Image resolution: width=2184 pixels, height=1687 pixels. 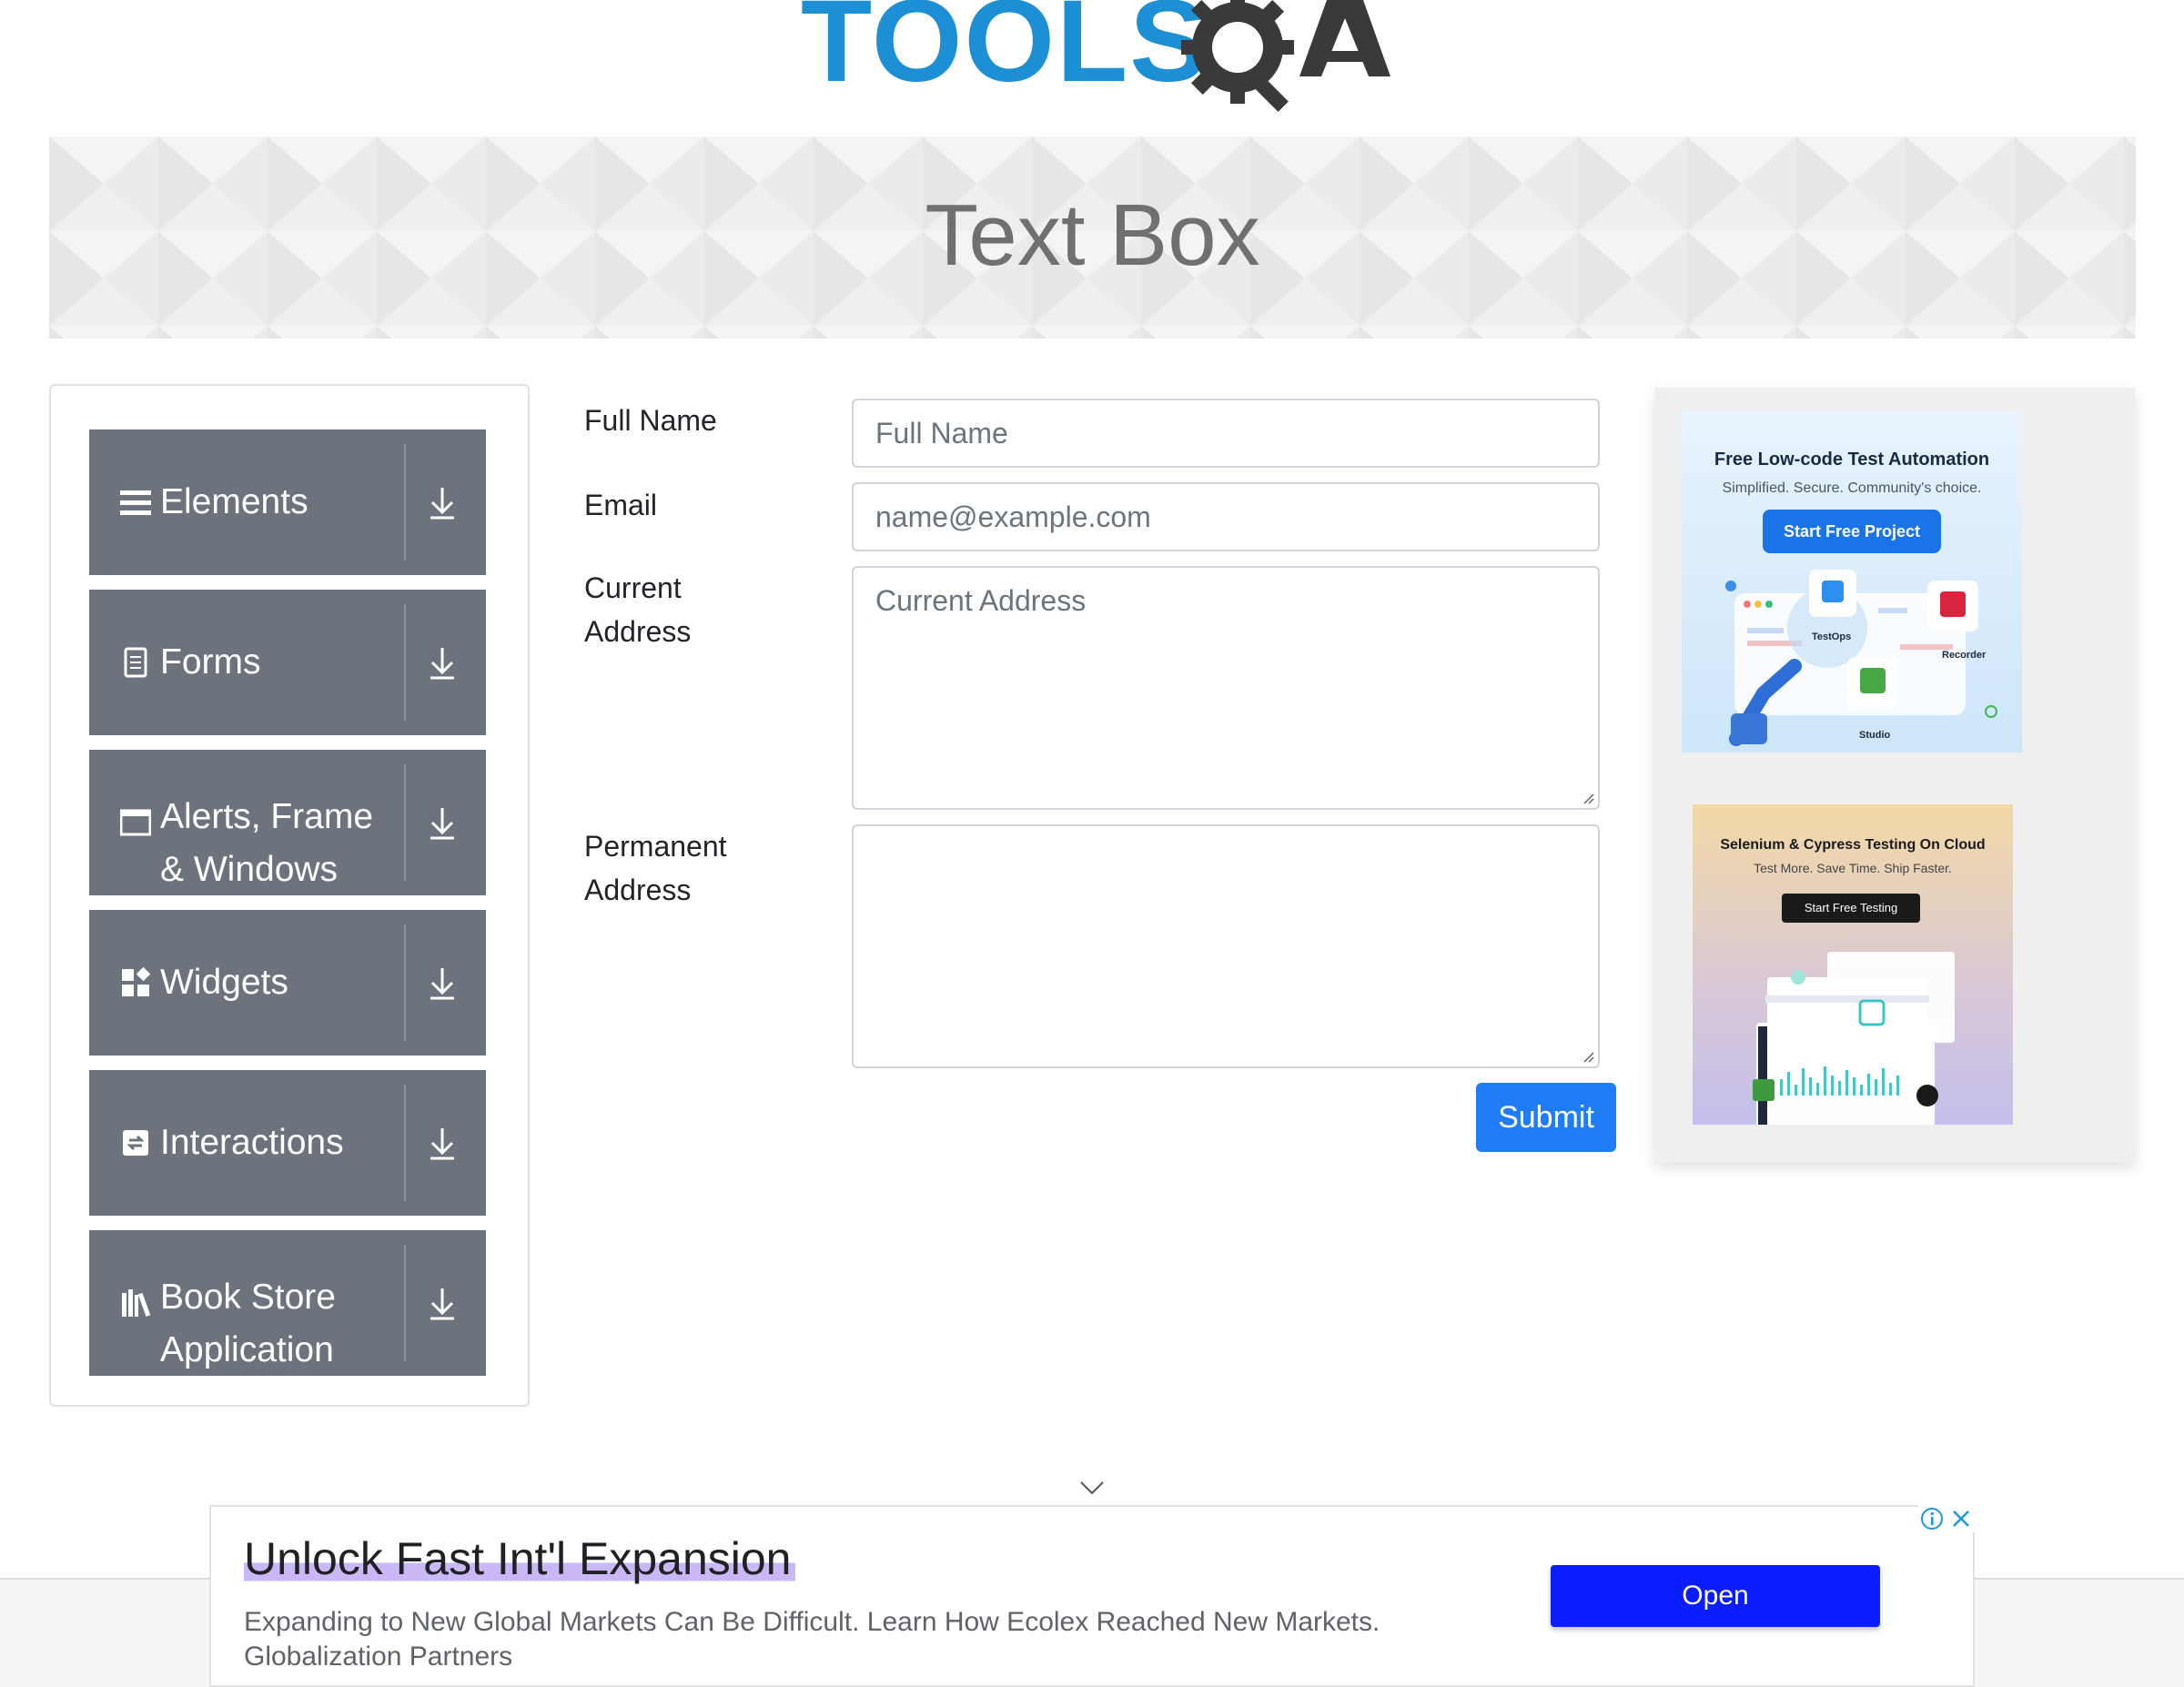 What do you see at coordinates (656, 868) in the screenshot?
I see `permanent-address-label: Permanent Address` at bounding box center [656, 868].